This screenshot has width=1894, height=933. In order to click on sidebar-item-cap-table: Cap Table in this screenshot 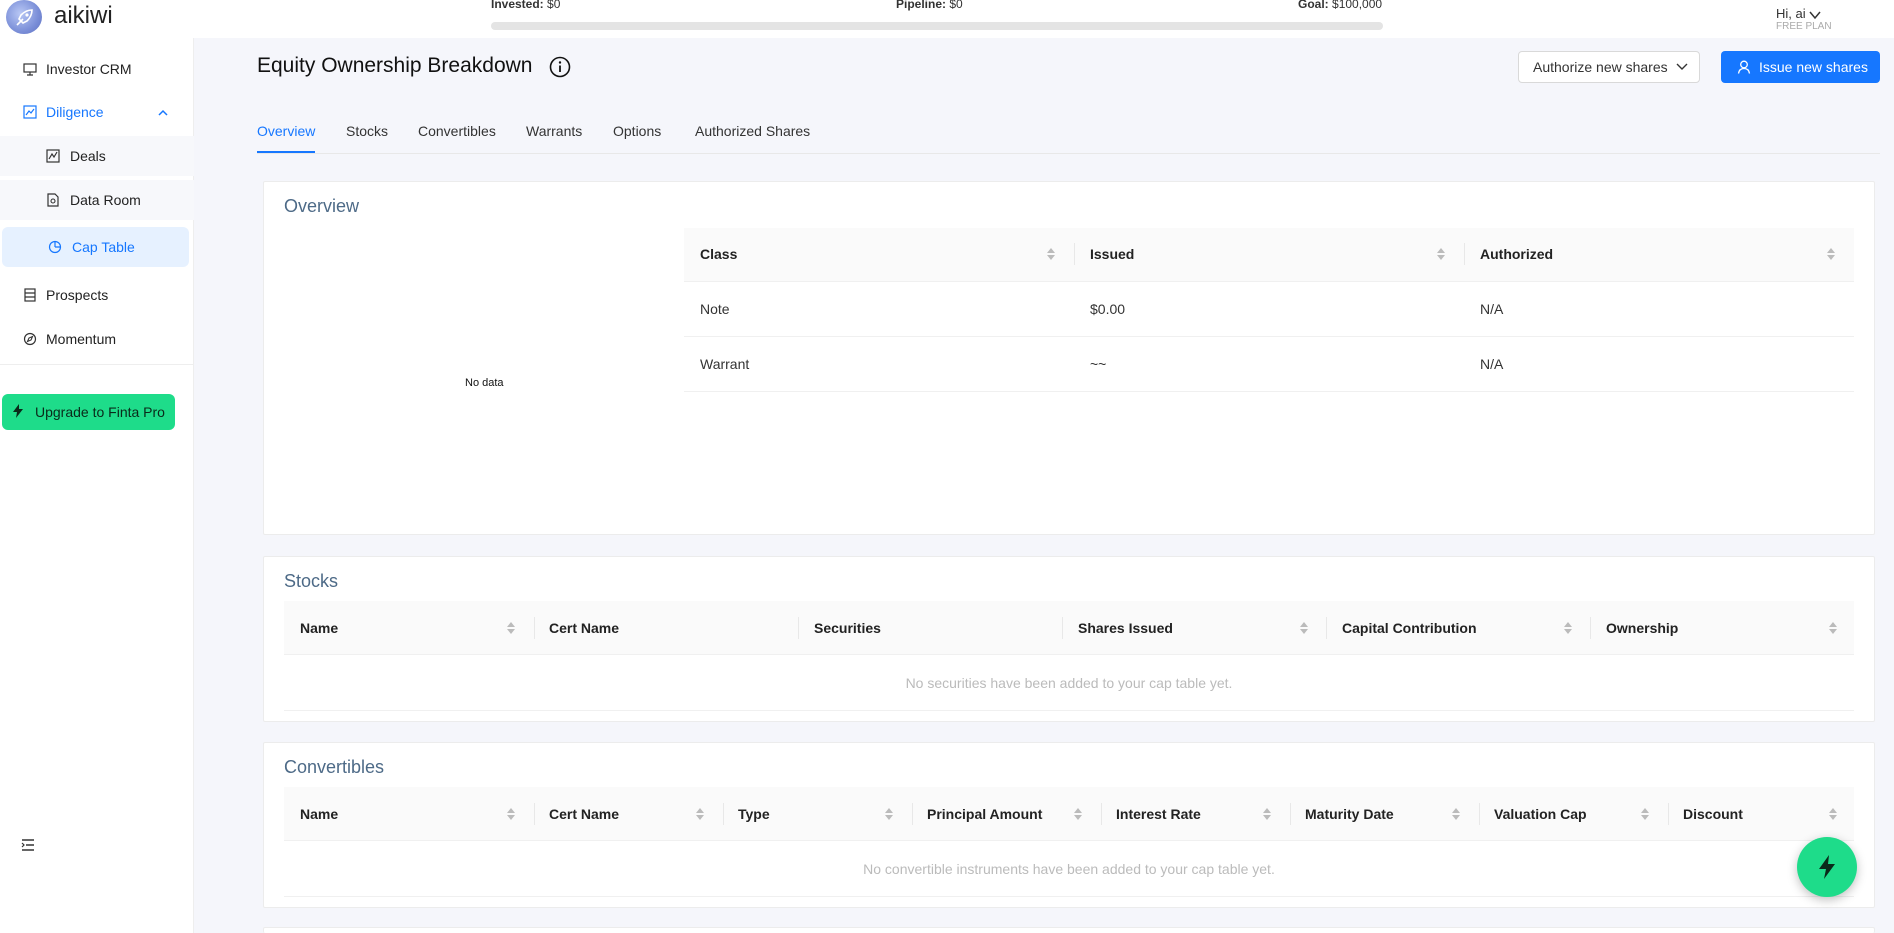, I will do `click(95, 247)`.